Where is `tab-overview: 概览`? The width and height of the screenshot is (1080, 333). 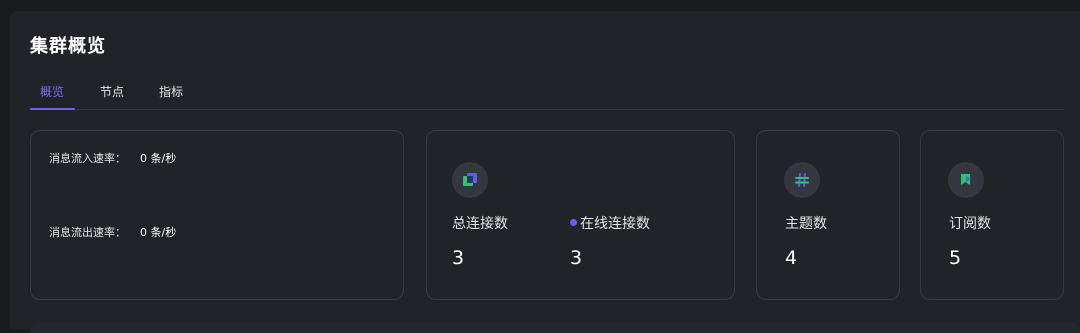
tab-overview: 概览 is located at coordinates (52, 95).